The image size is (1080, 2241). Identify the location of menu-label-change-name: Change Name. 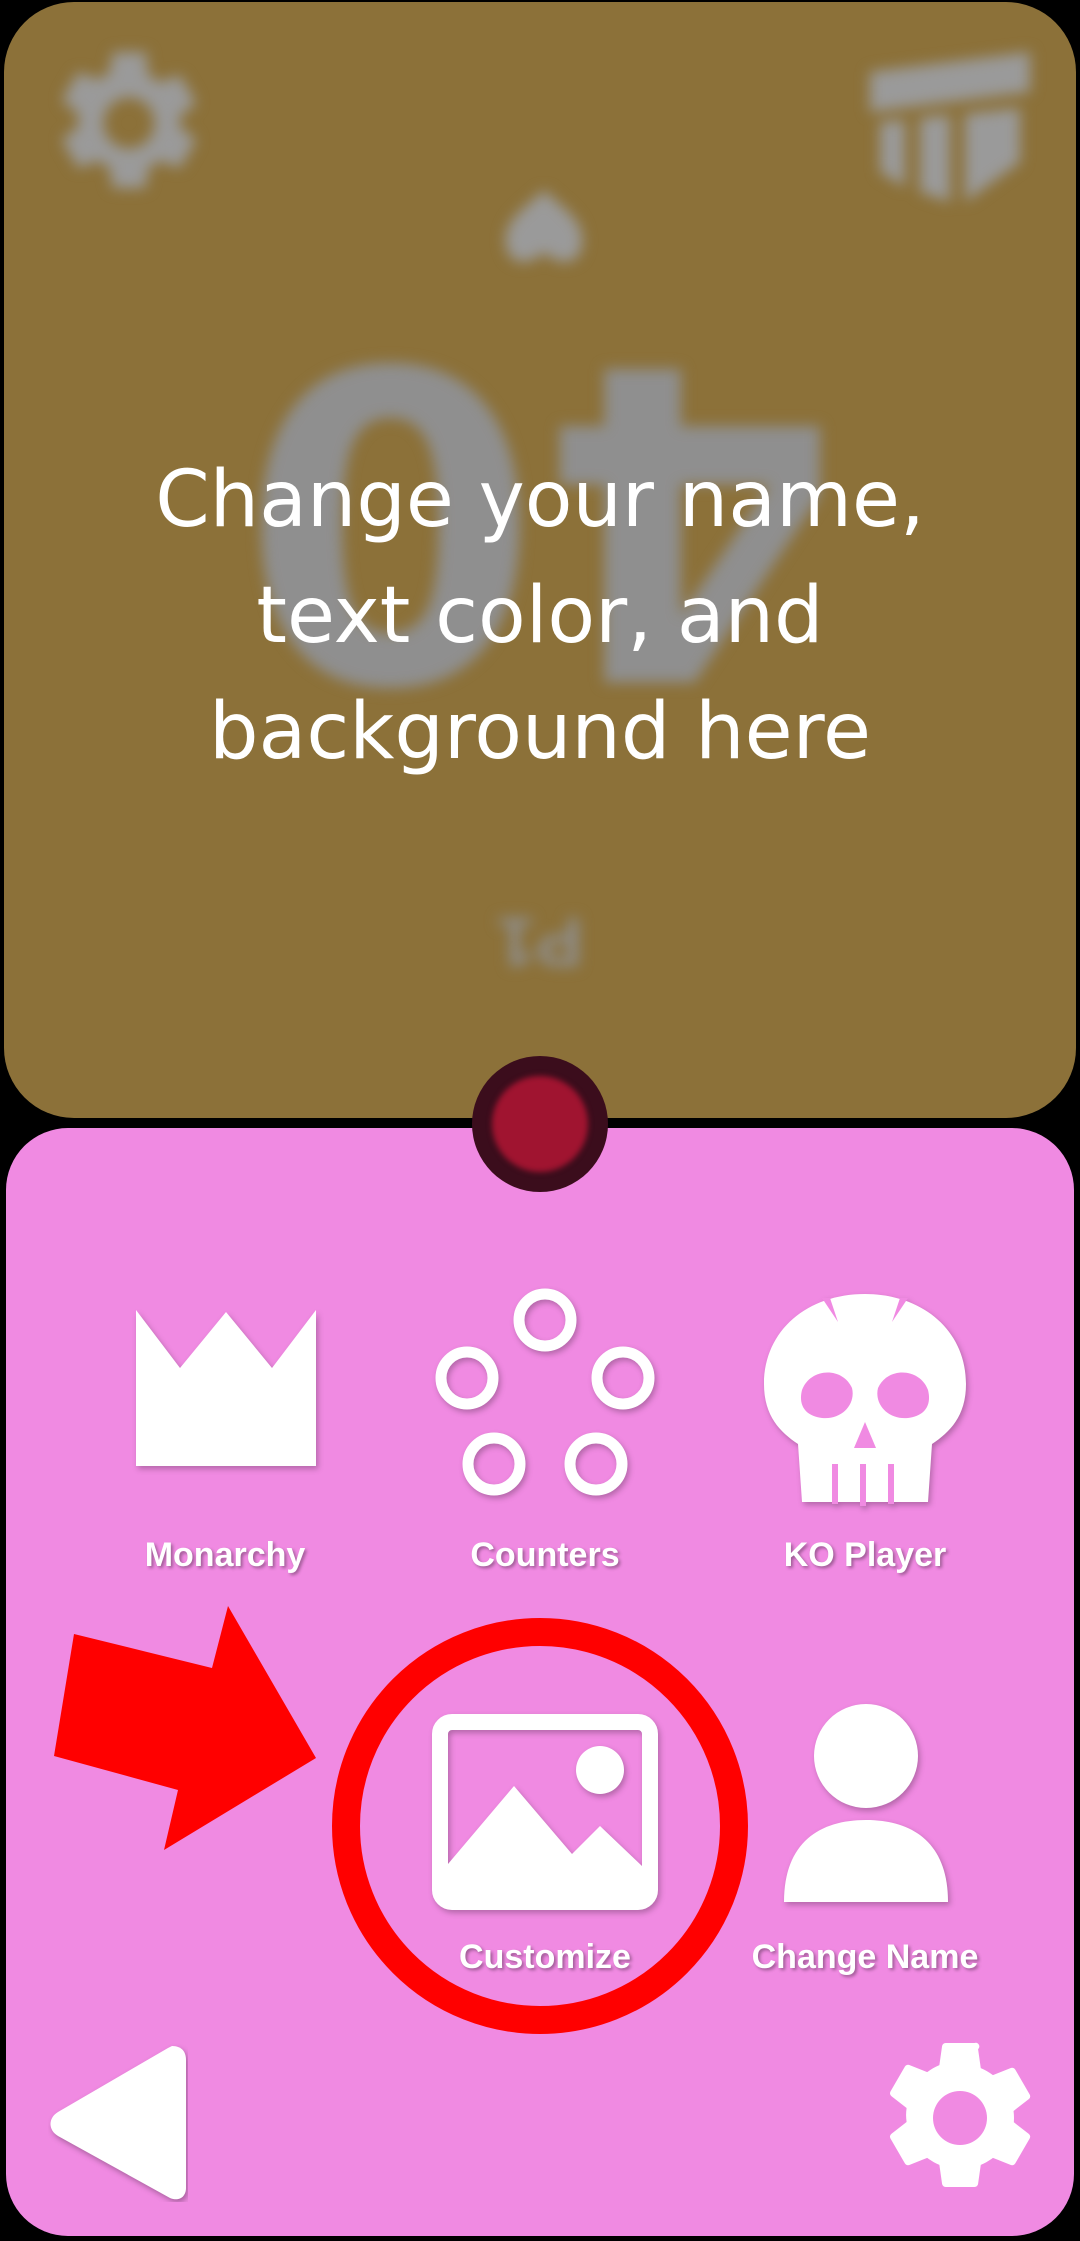
(865, 1957).